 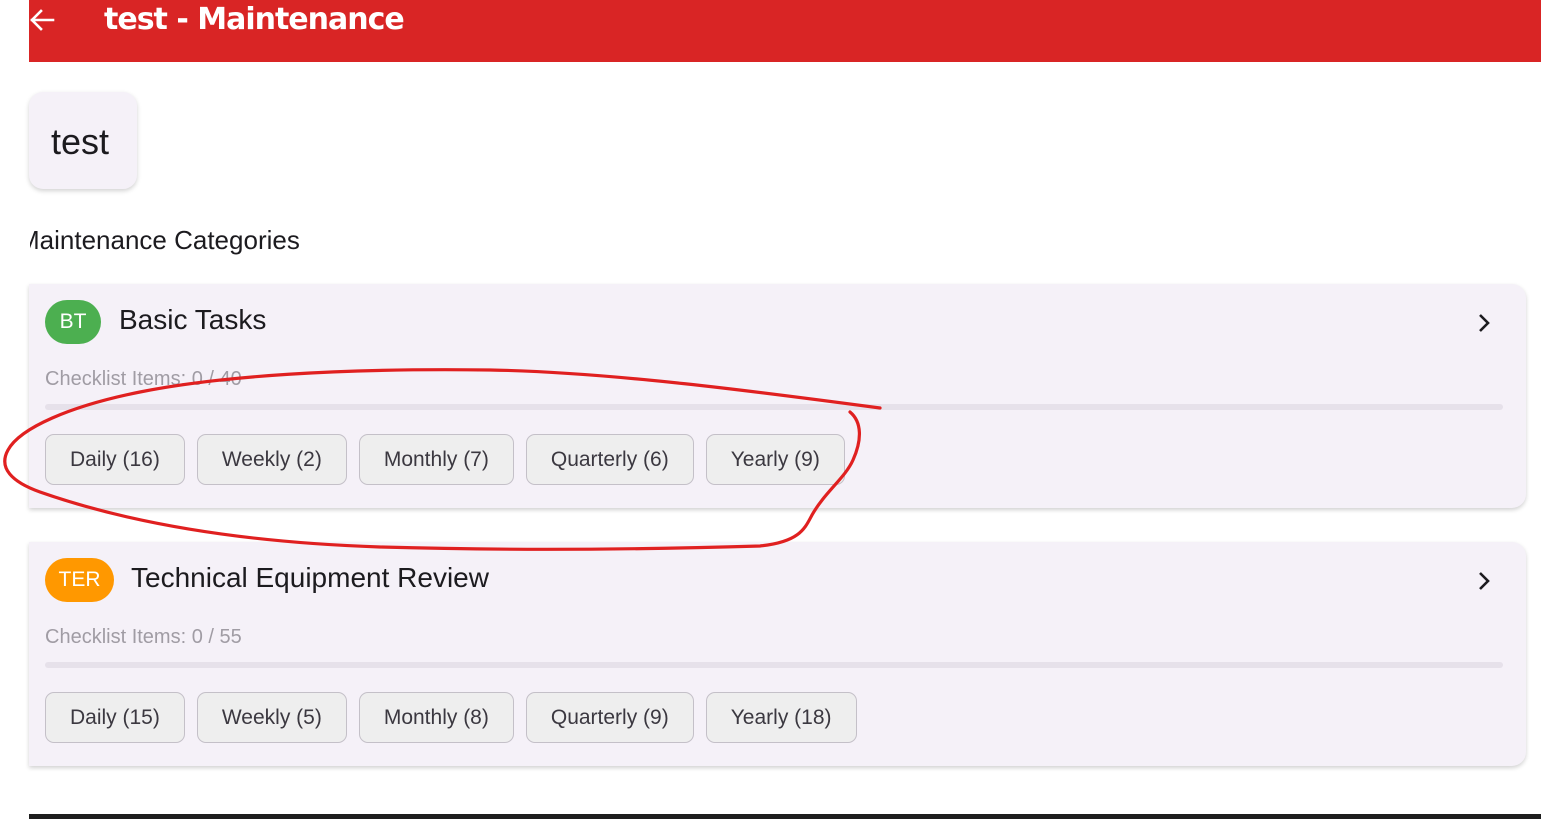 I want to click on section-title-text: Maintenance Categories, so click(x=165, y=240).